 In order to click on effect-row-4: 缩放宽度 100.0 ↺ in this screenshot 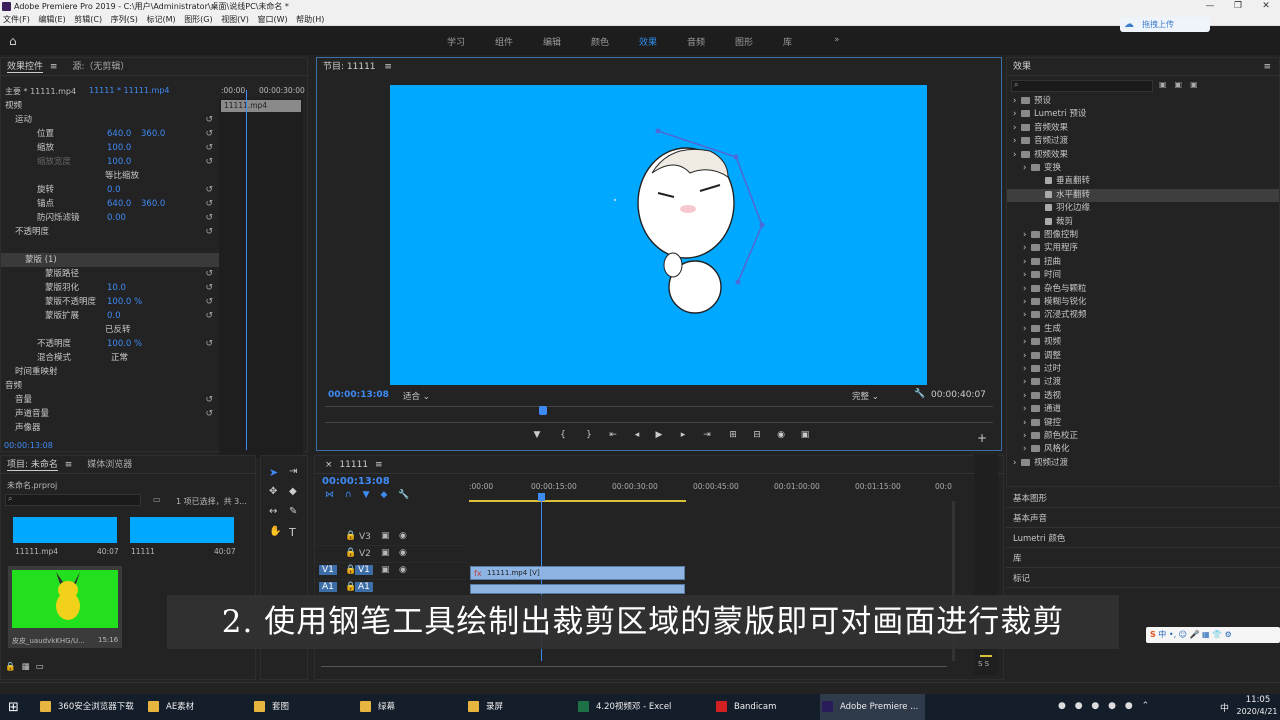, I will do `click(110, 162)`.